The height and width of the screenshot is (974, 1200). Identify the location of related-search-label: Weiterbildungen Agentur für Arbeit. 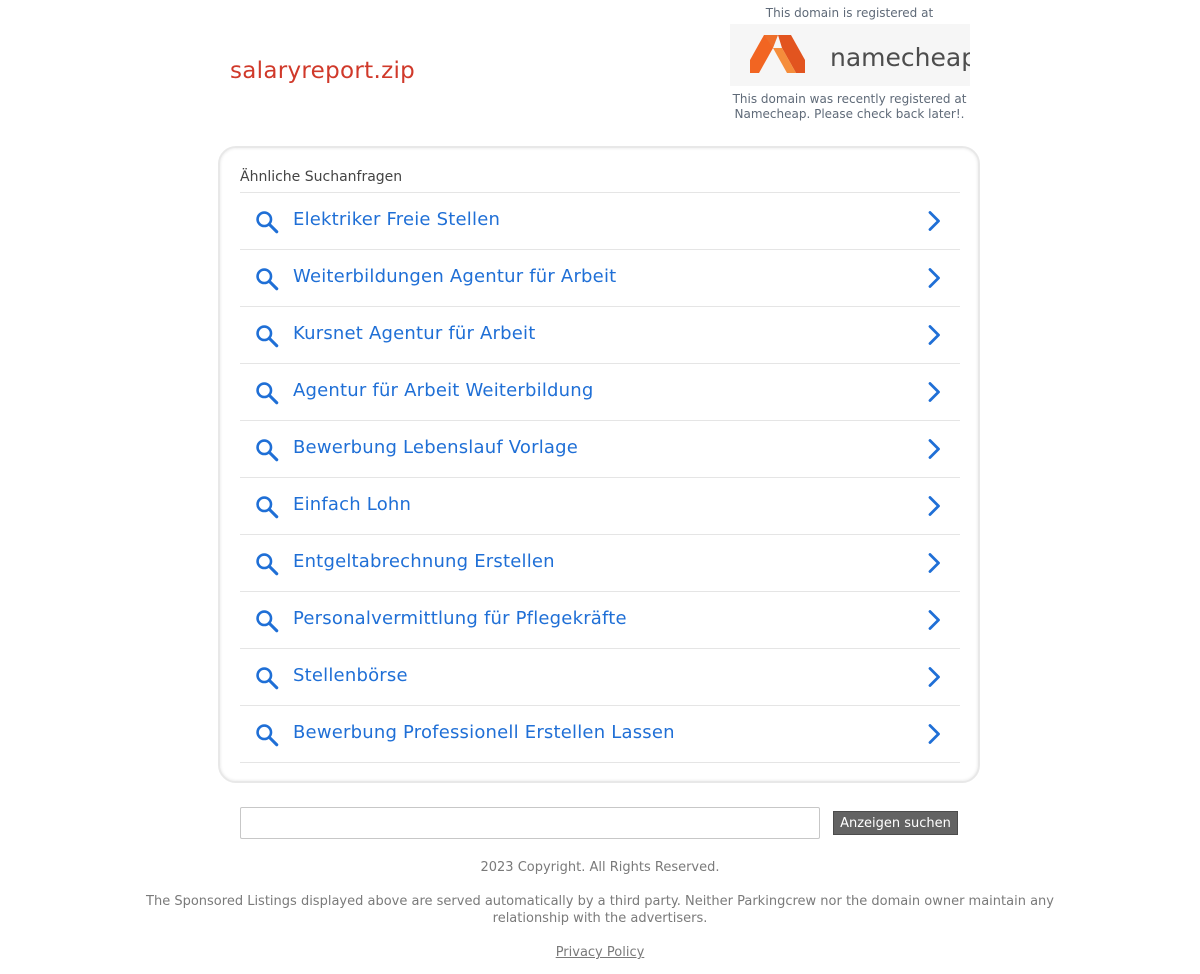
(454, 276).